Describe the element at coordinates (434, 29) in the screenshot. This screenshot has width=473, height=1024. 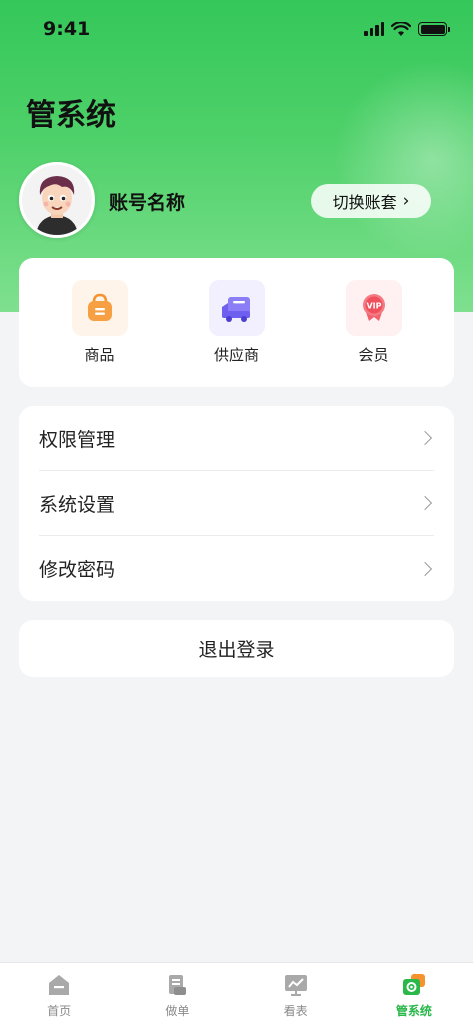
I see `battery-icon` at that location.